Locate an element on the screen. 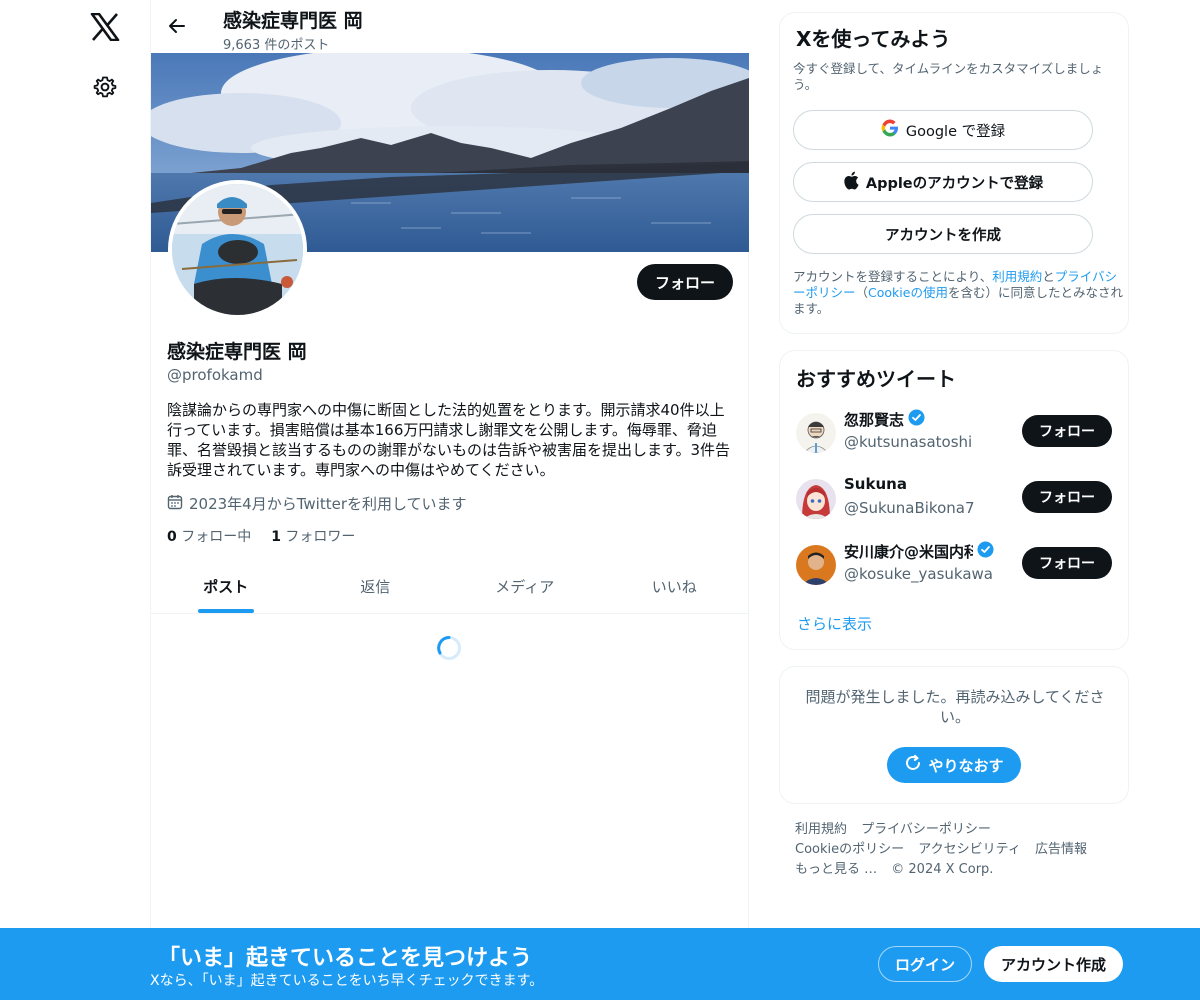 Image resolution: width=1200 pixels, height=1000 pixels. tab-likes: いいね is located at coordinates (675, 586).